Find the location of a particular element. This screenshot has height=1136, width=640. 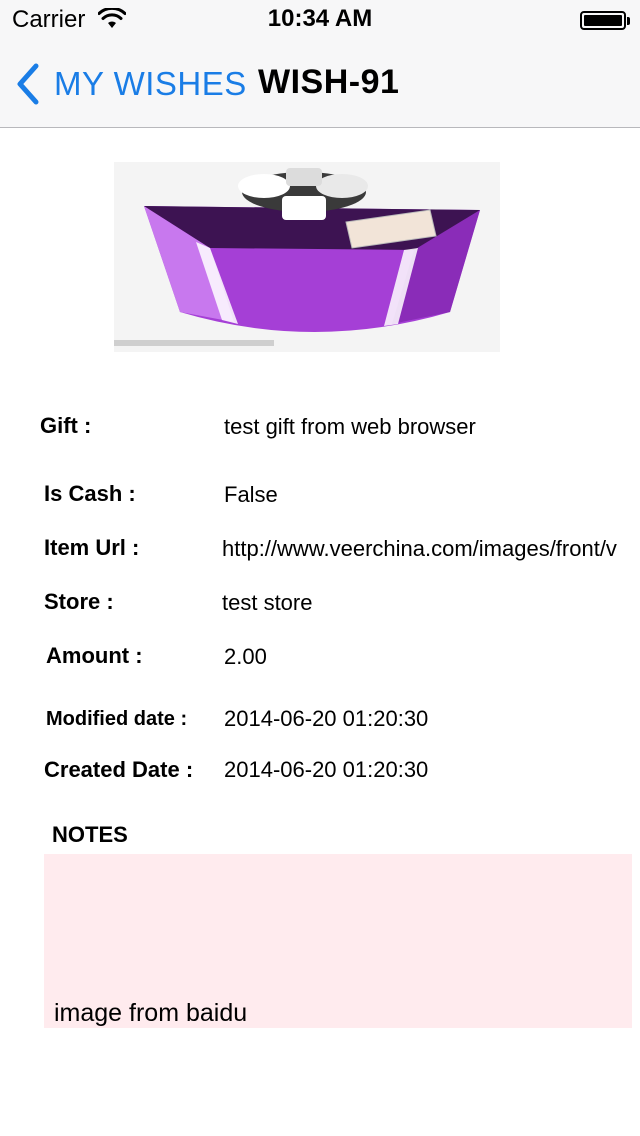

page-title: WISH-91 is located at coordinates (329, 82).